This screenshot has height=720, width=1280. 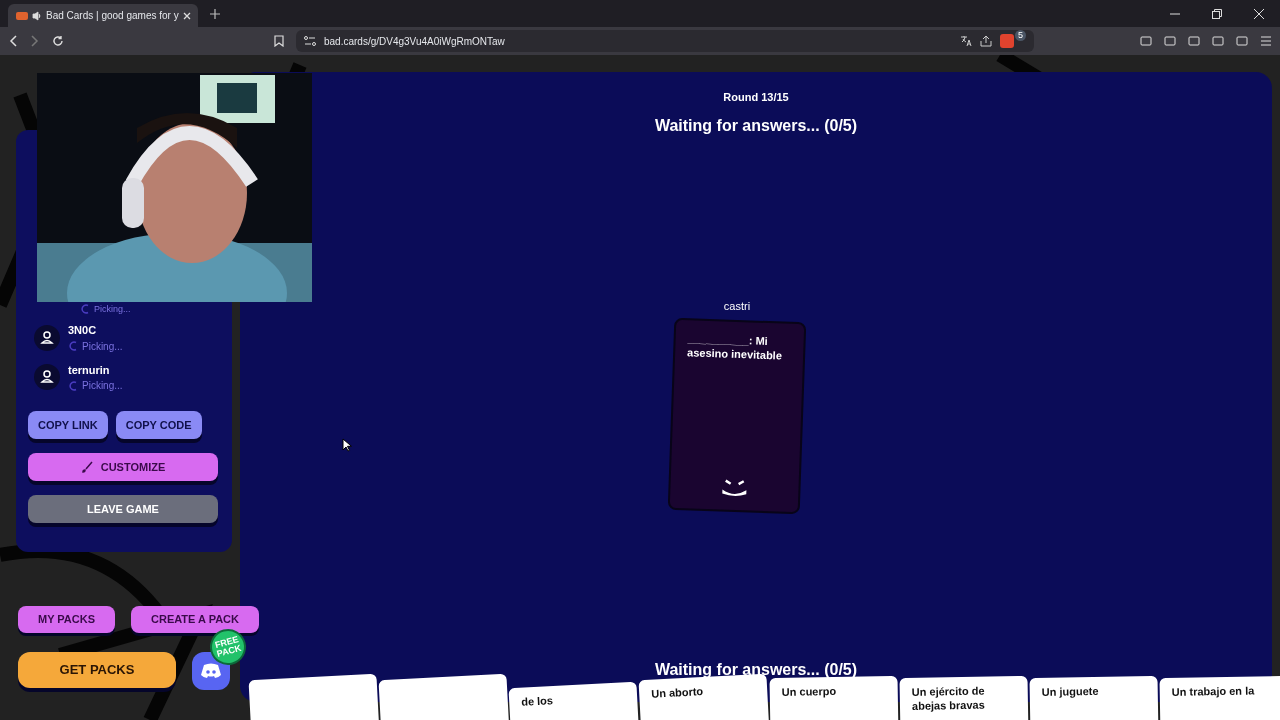 I want to click on card-text: Un ejército de abejas bravas, so click(x=948, y=699).